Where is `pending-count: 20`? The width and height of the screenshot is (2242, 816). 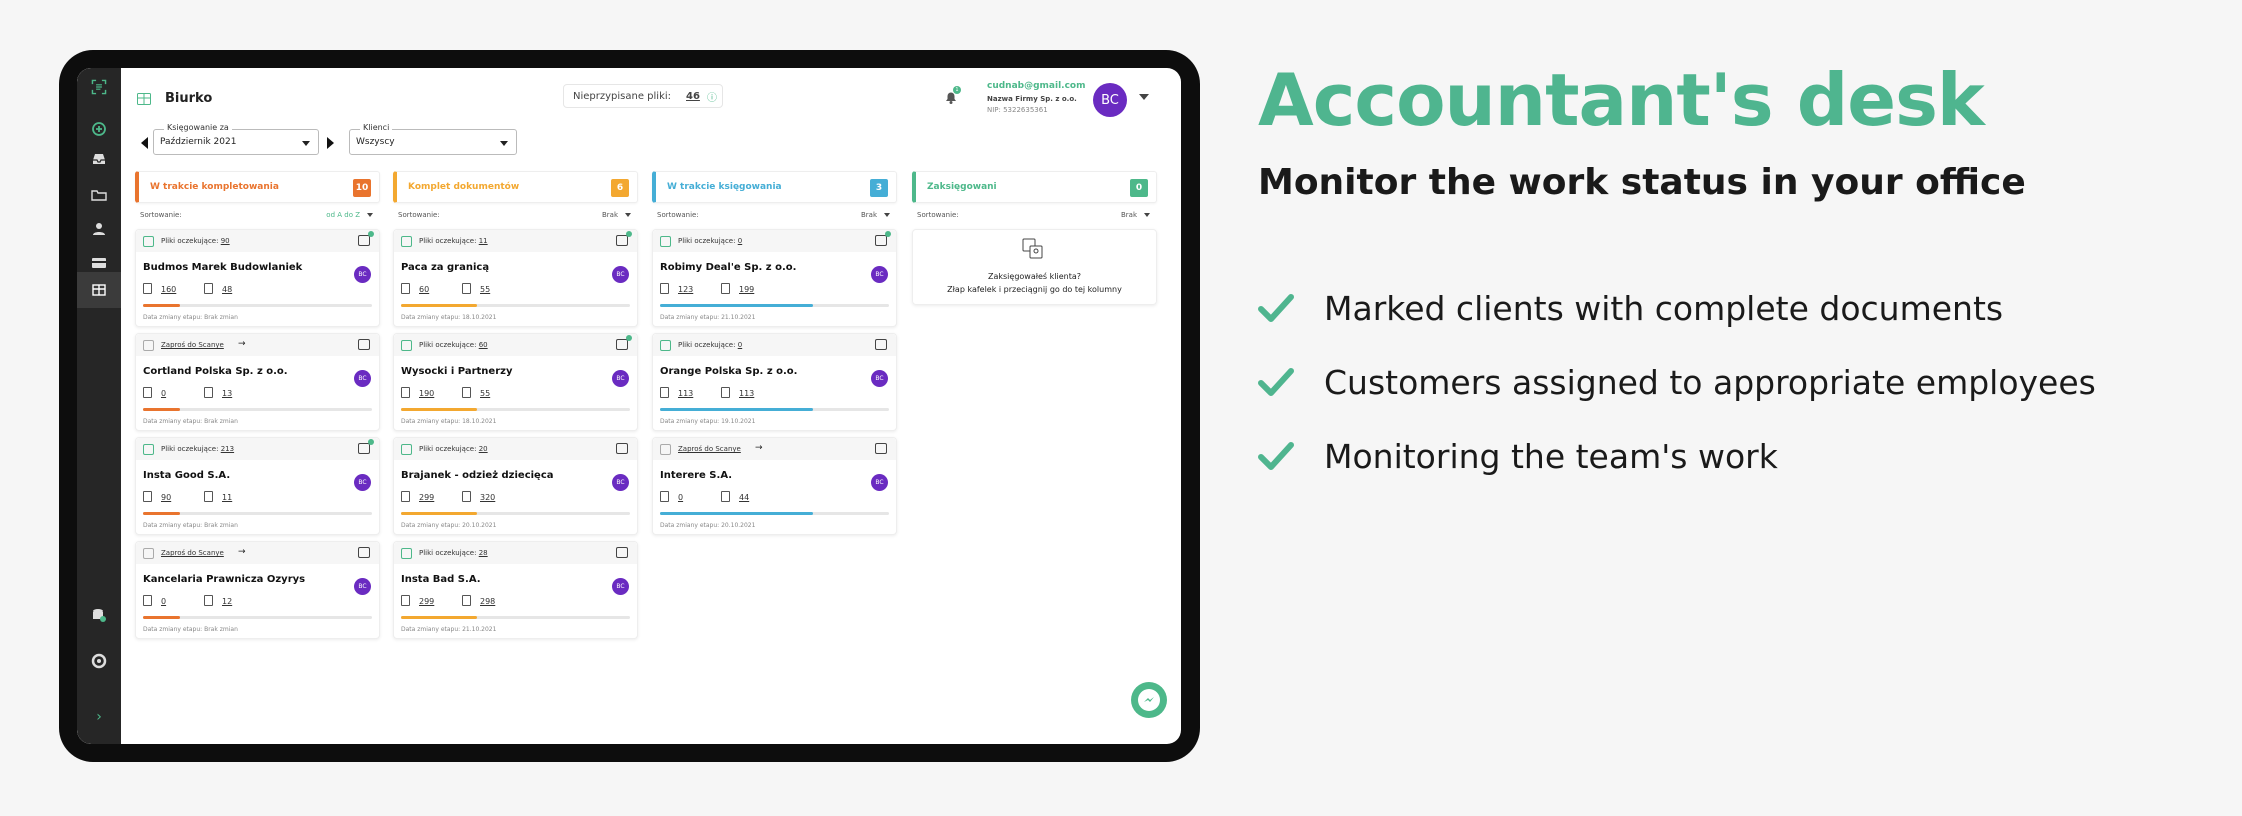 pending-count: 20 is located at coordinates (483, 449).